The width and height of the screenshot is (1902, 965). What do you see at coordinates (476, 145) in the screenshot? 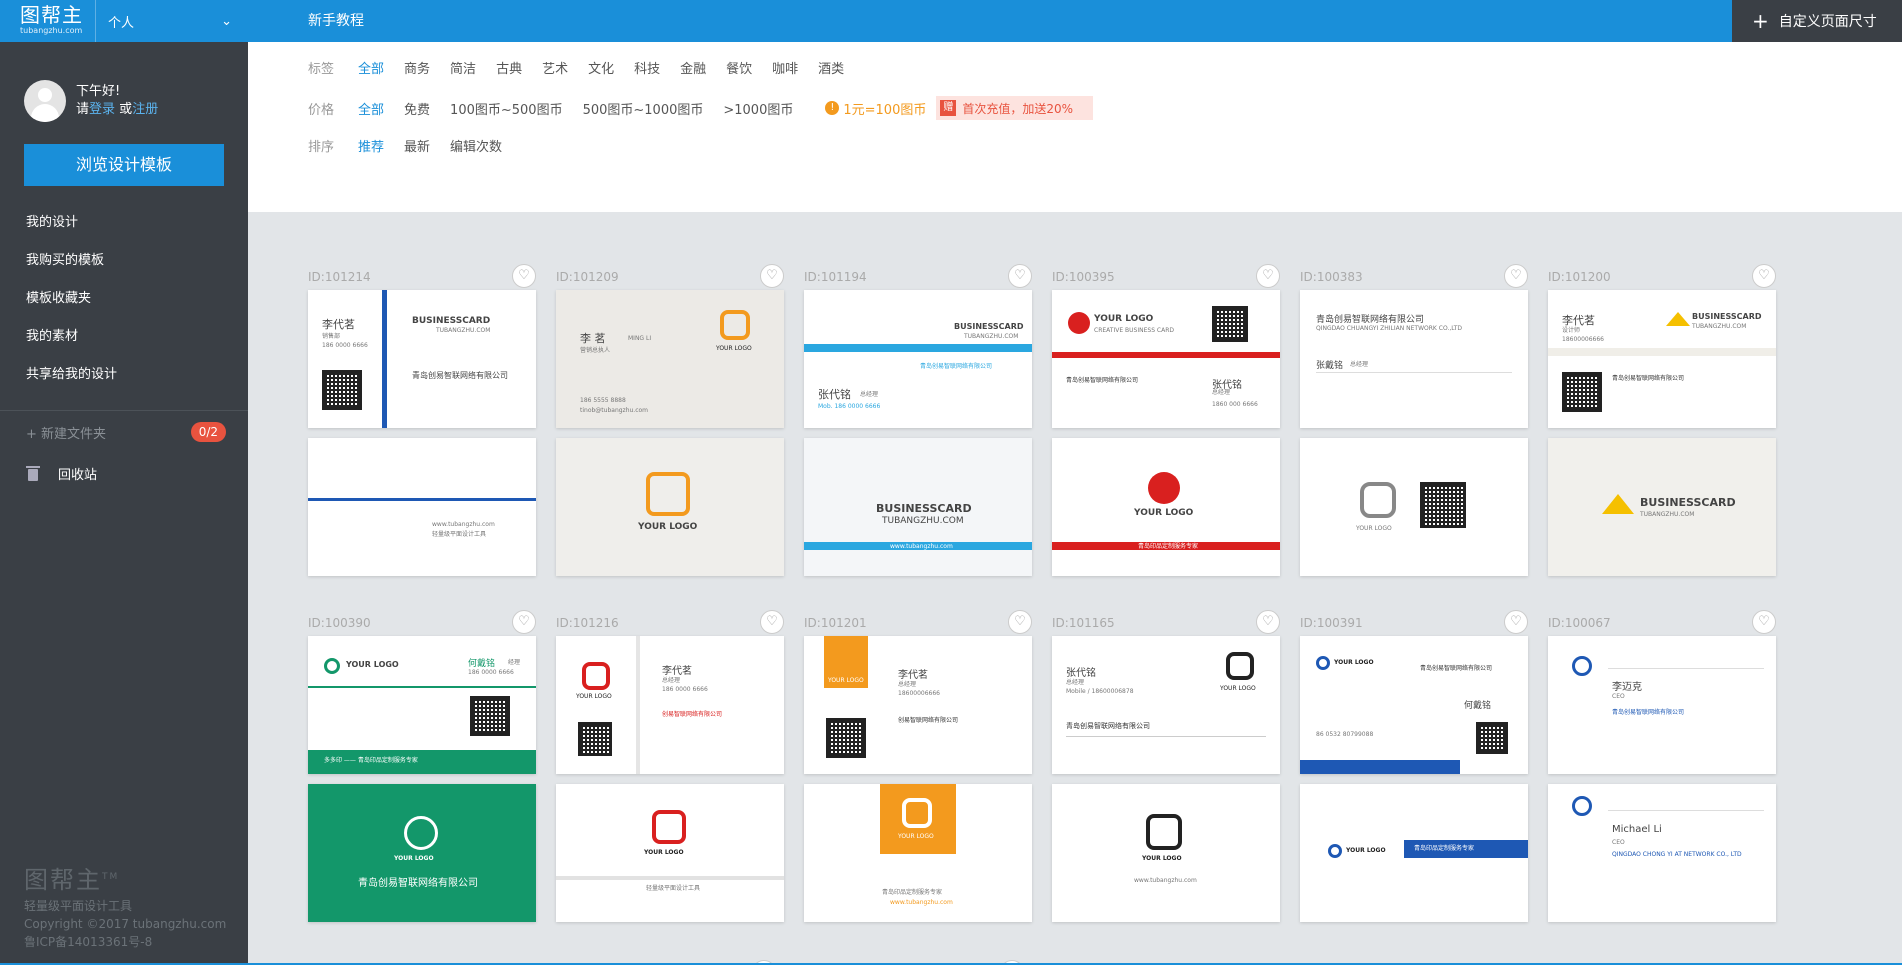
I see `sort-option-edit-count: 编辑次数` at bounding box center [476, 145].